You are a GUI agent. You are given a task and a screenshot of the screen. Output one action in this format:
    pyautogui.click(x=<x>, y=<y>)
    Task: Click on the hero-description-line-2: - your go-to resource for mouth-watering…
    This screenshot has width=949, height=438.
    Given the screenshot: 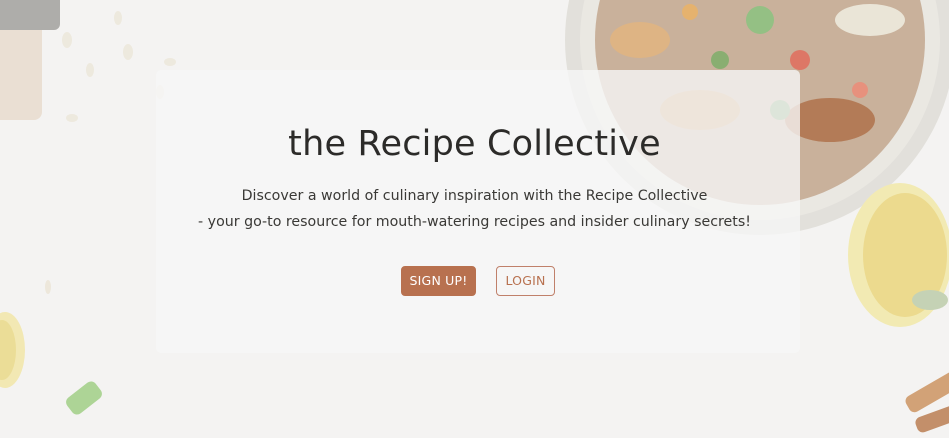 What is the action you would take?
    pyautogui.click(x=474, y=222)
    